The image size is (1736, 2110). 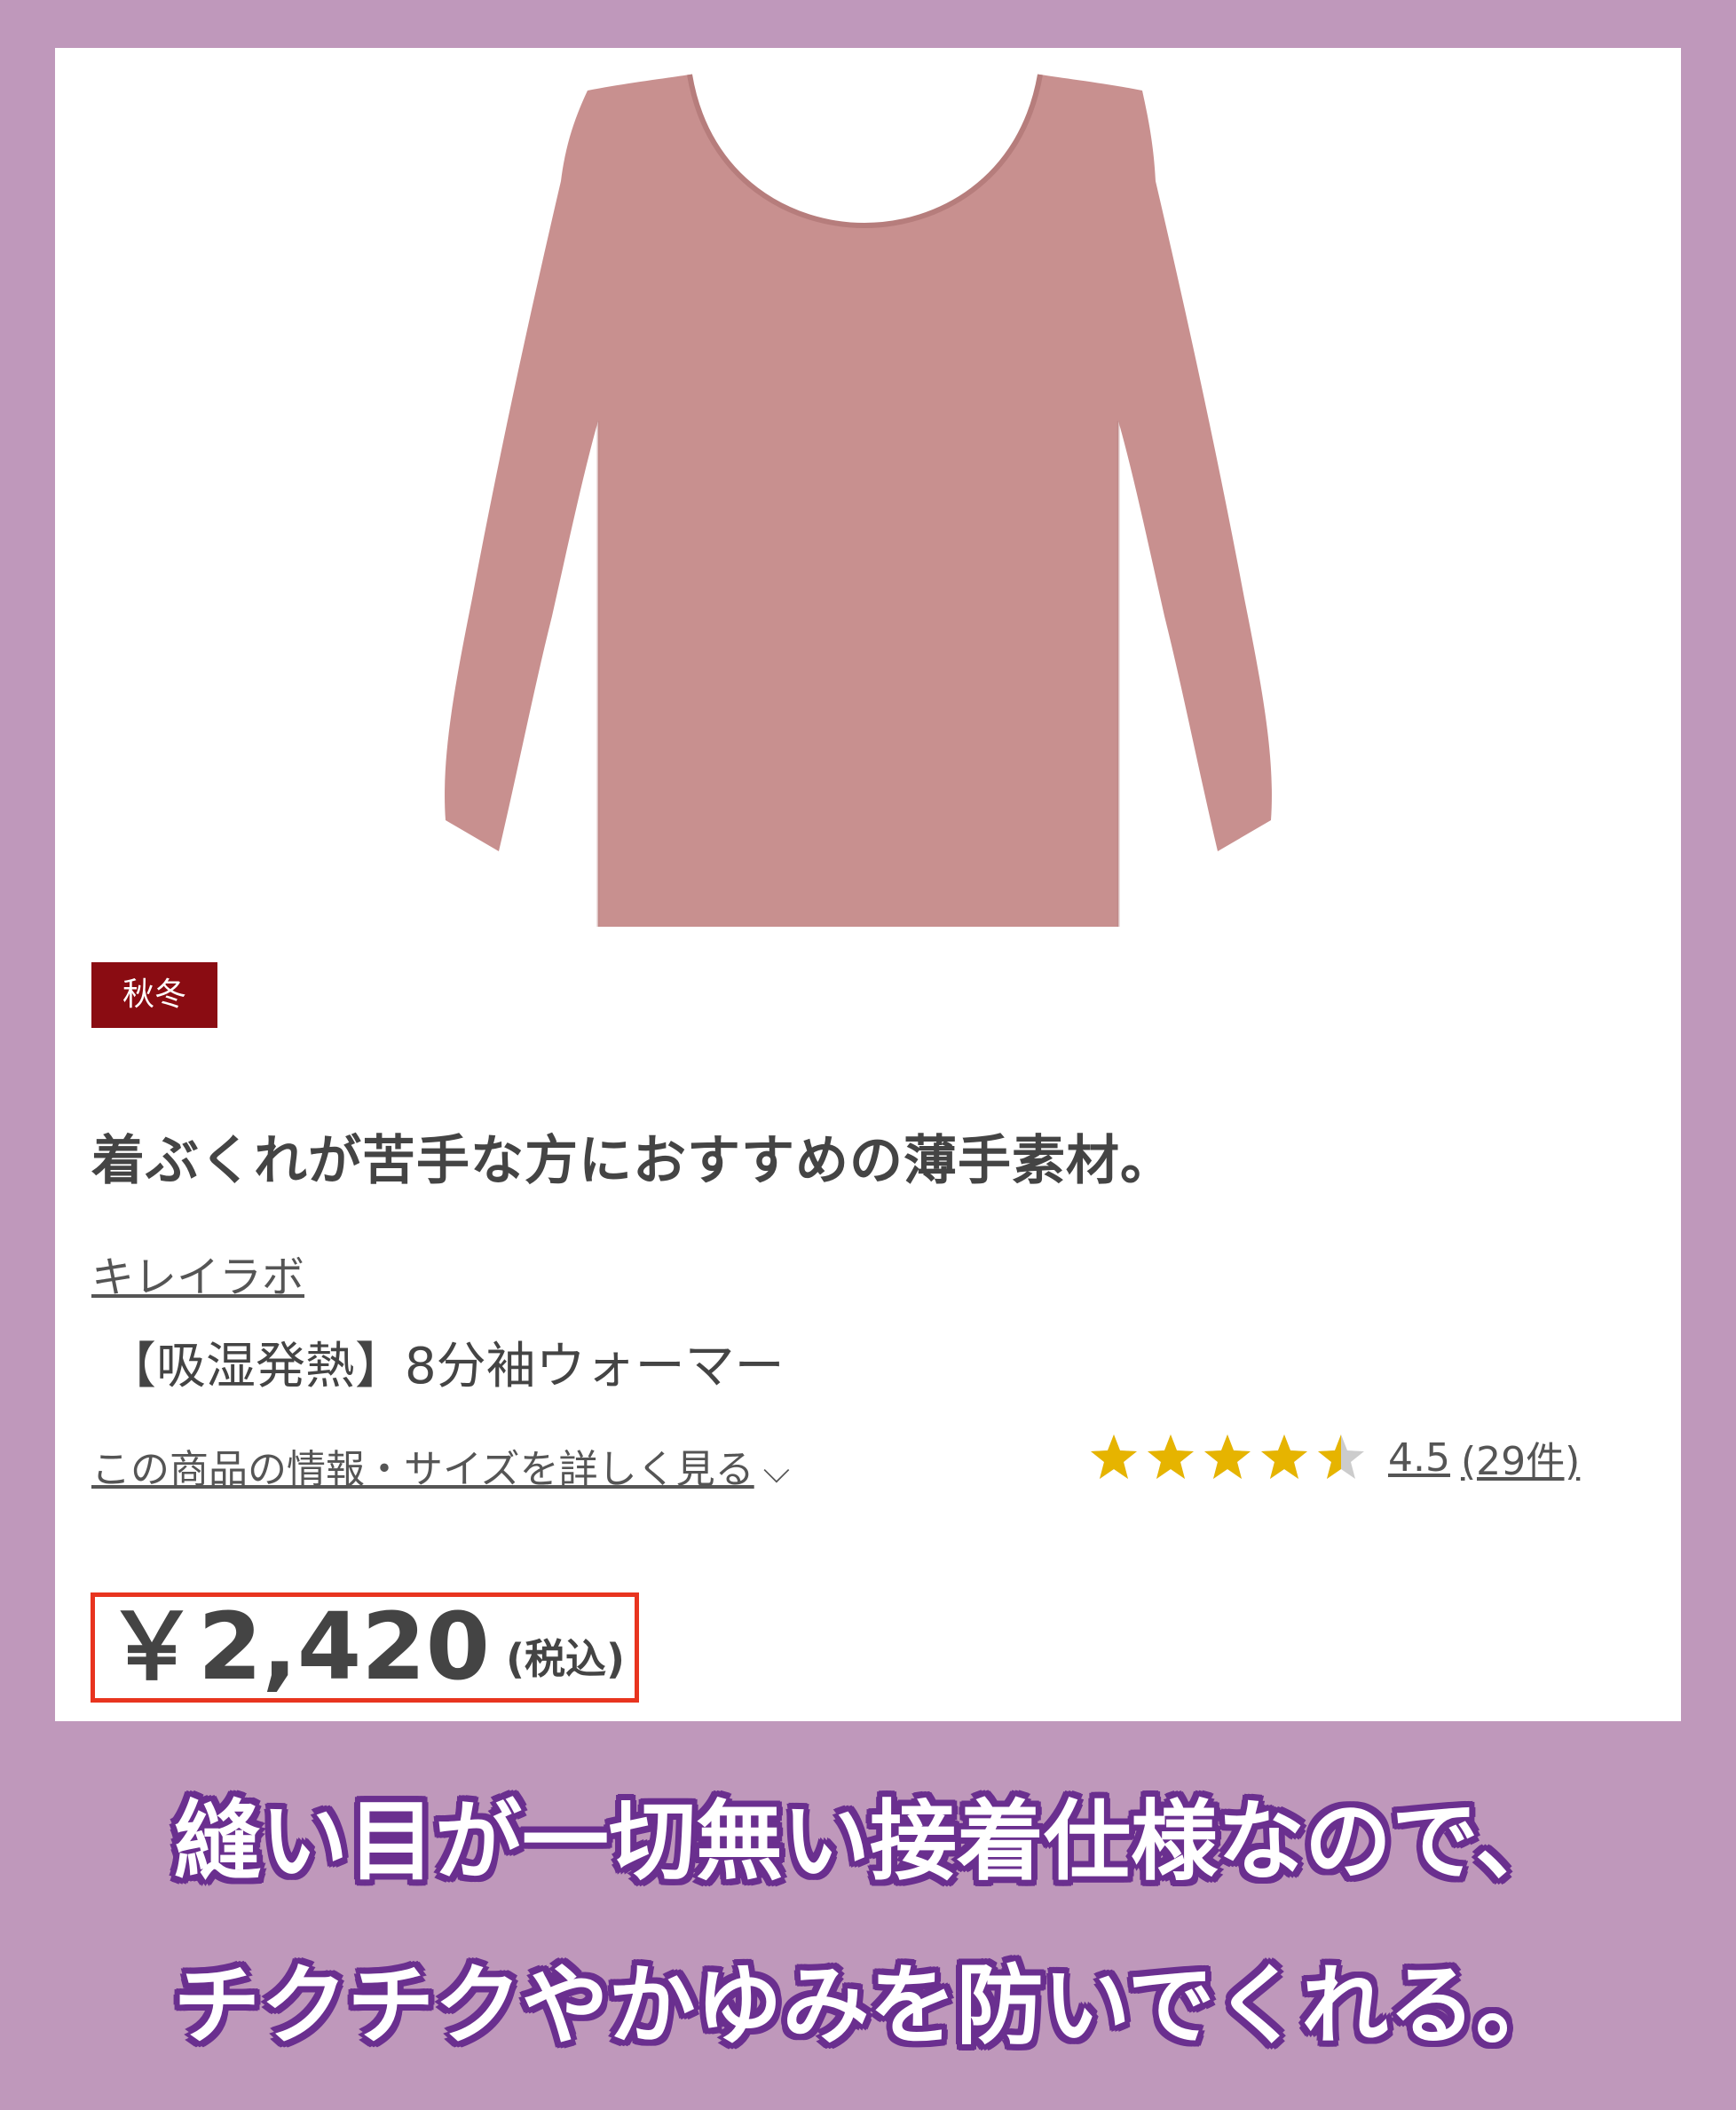 What do you see at coordinates (446, 1366) in the screenshot?
I see `product-name: 【吸湿発熱】8分袖ウォーマー` at bounding box center [446, 1366].